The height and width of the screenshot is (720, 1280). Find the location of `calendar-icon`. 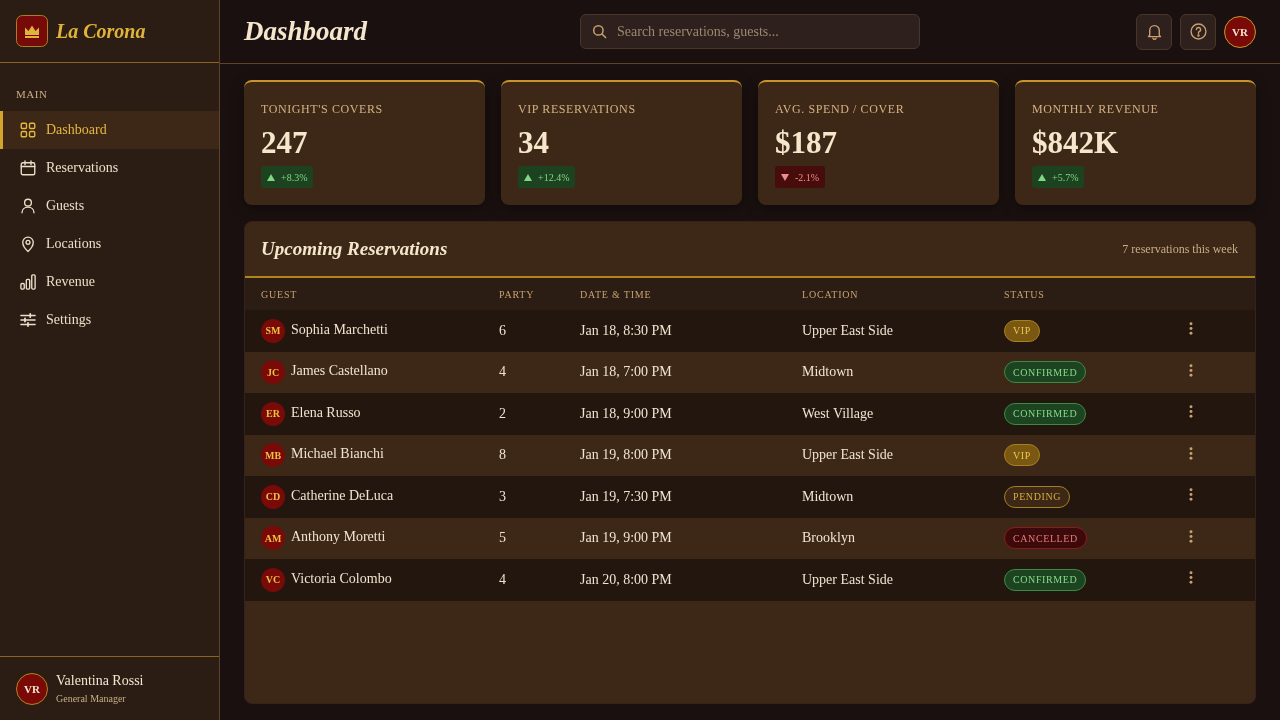

calendar-icon is located at coordinates (28, 168).